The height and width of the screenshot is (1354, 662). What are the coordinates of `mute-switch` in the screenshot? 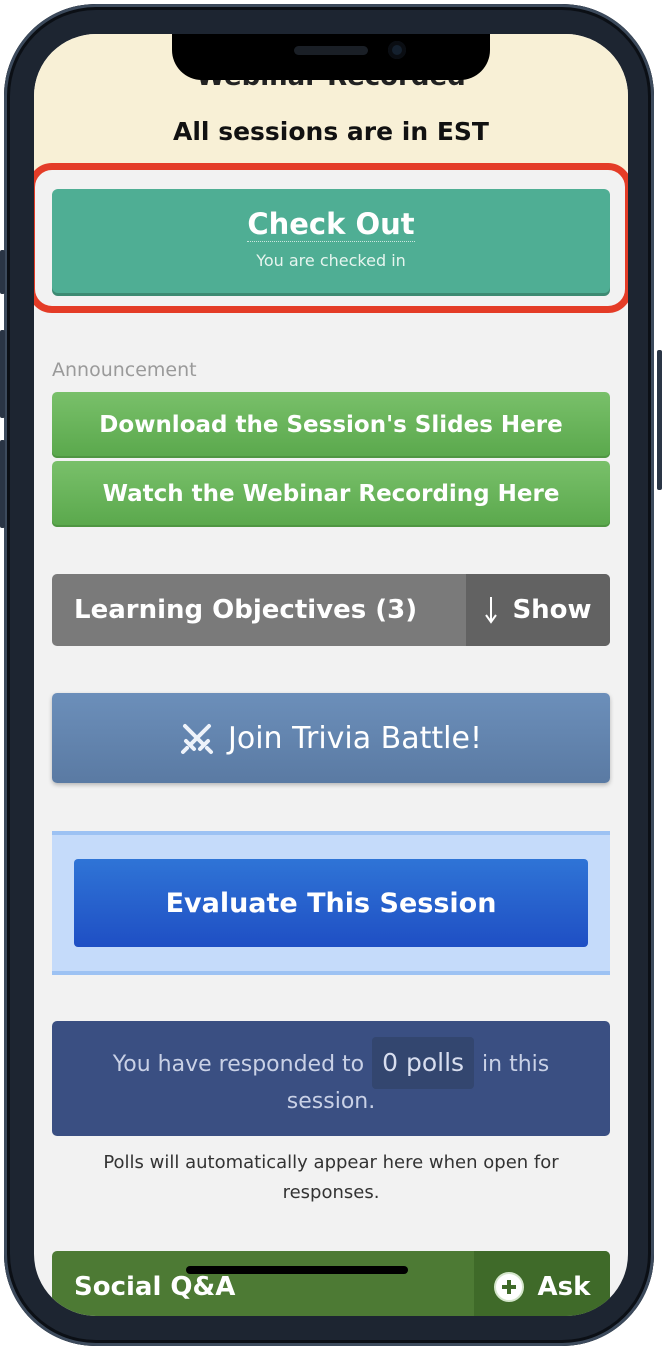 It's located at (2, 272).